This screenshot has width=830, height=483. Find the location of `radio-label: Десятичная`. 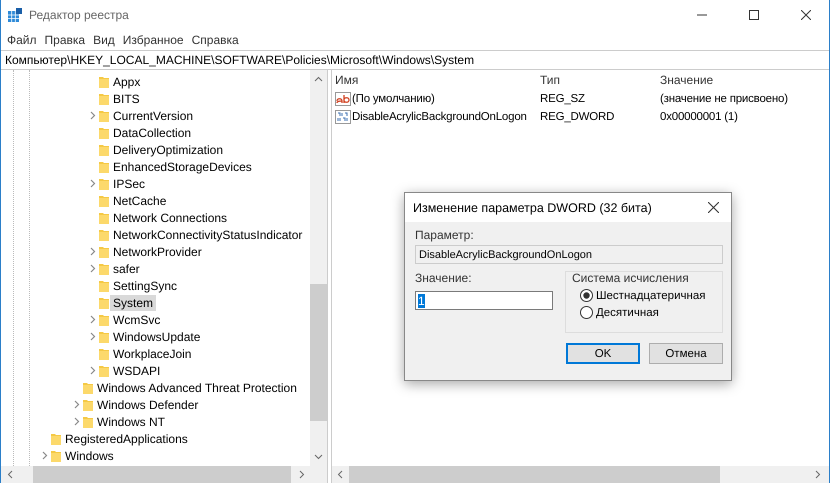

radio-label: Десятичная is located at coordinates (627, 312).